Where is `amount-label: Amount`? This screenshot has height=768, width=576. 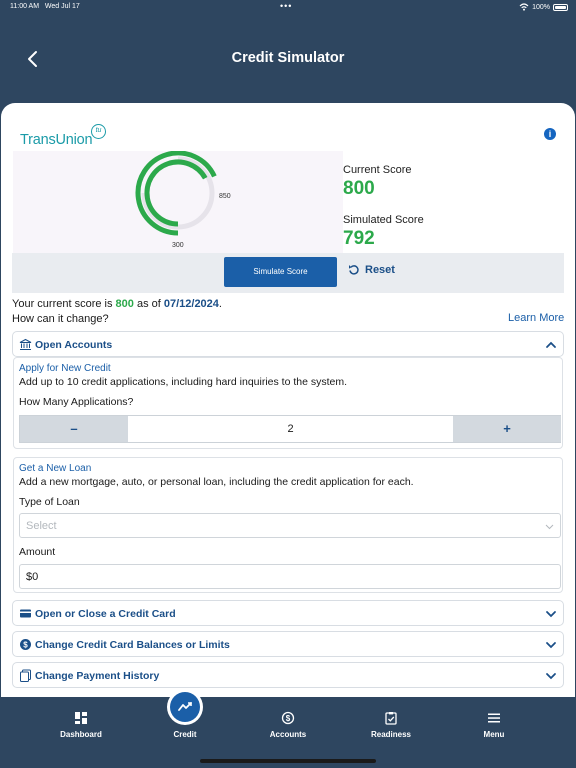 amount-label: Amount is located at coordinates (37, 552).